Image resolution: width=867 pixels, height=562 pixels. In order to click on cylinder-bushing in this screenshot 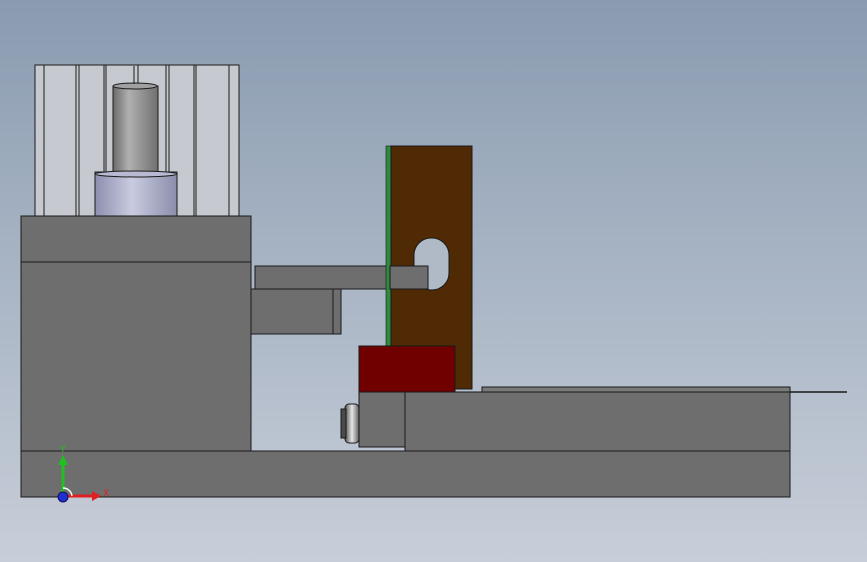, I will do `click(136, 194)`.